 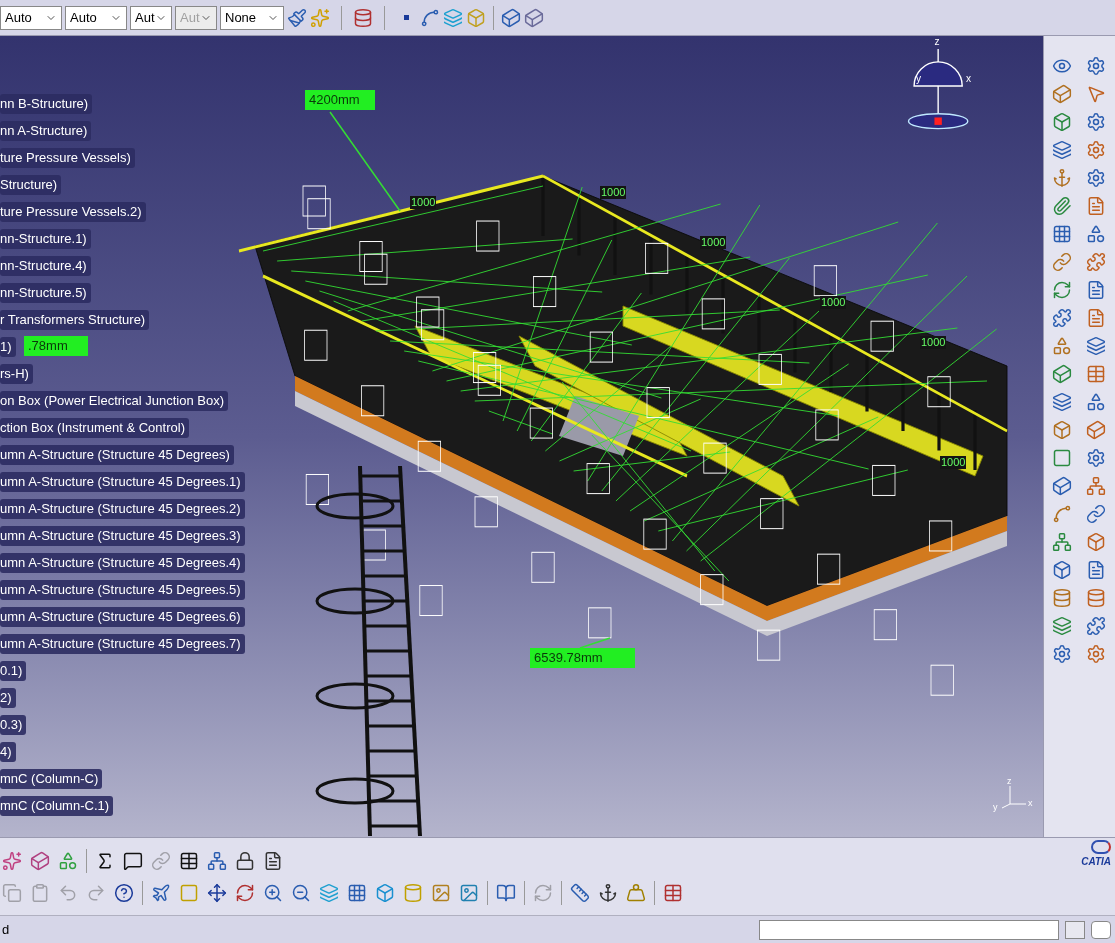 I want to click on cycle-icon, so click(x=543, y=892).